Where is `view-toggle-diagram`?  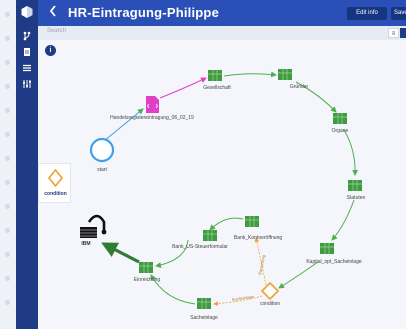
view-toggle-diagram is located at coordinates (403, 33).